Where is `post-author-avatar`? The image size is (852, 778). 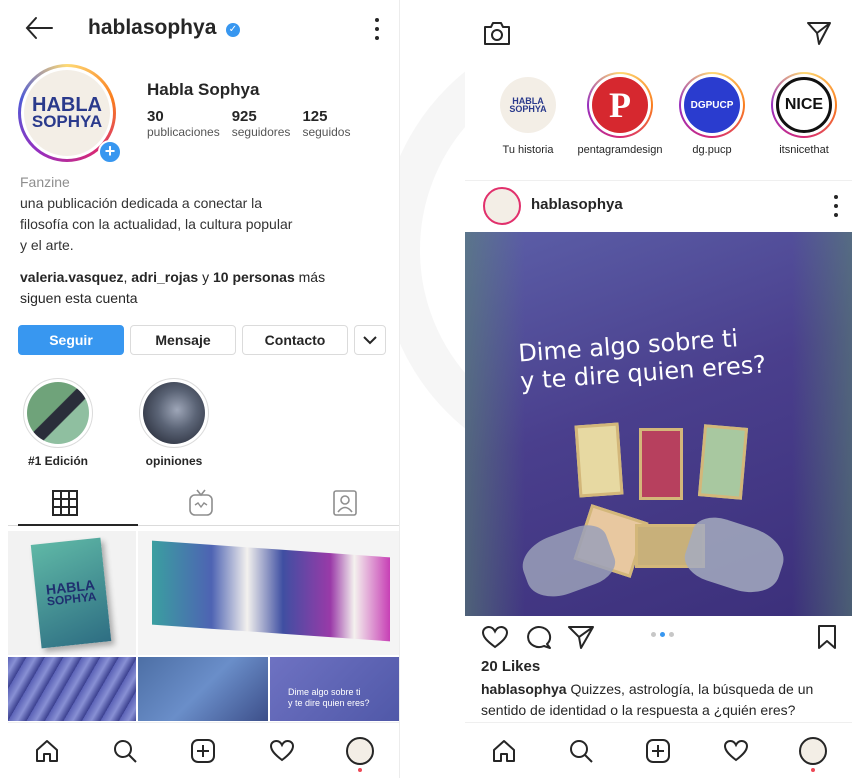
post-author-avatar is located at coordinates (502, 206).